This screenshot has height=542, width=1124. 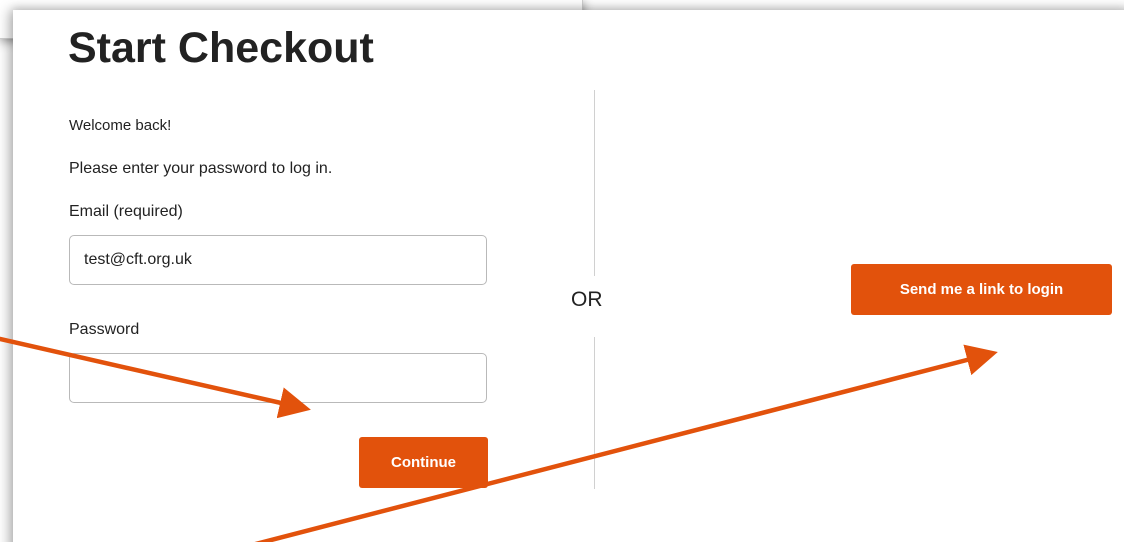 What do you see at coordinates (104, 329) in the screenshot?
I see `password-label: Password` at bounding box center [104, 329].